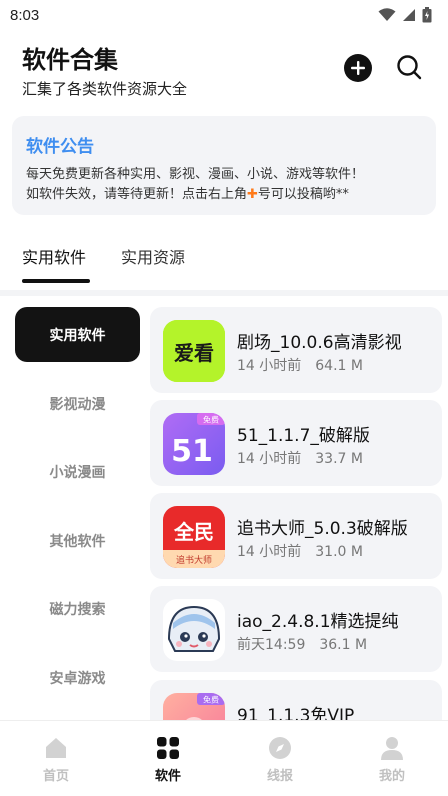 This screenshot has width=448, height=796. I want to click on app-meta: 14 小时前 31.0 M, so click(300, 551).